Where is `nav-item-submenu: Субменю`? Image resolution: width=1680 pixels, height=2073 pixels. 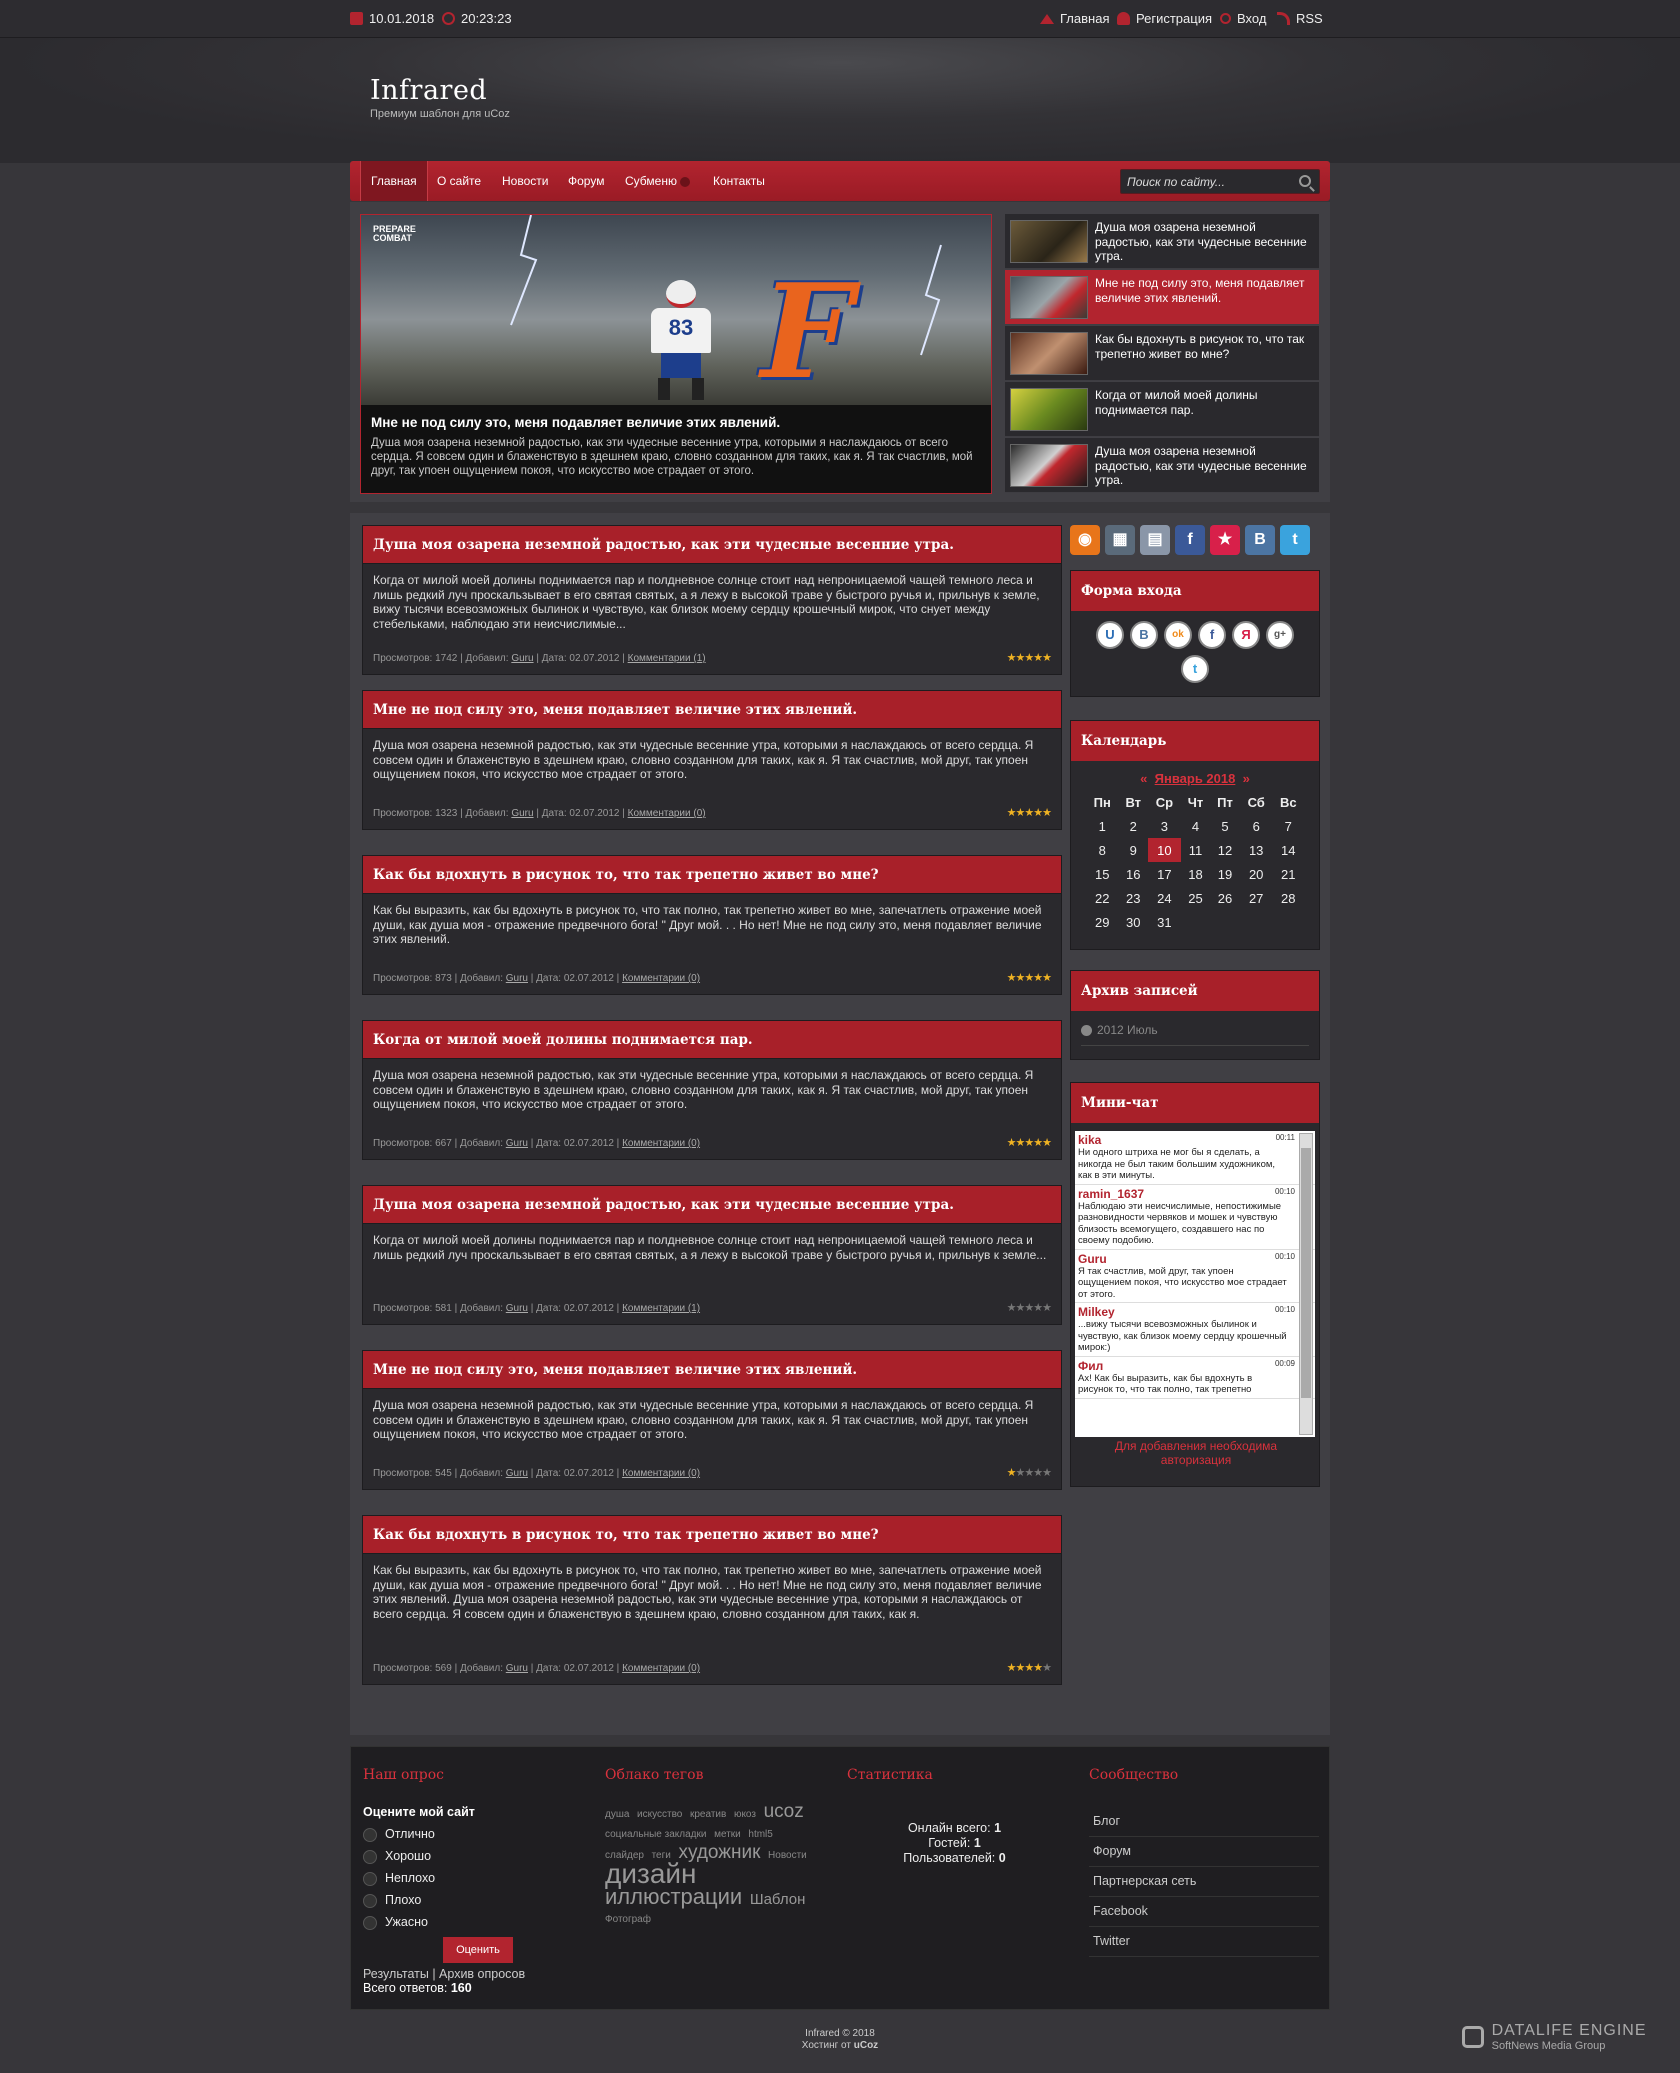
nav-item-submenu: Субменю is located at coordinates (657, 181).